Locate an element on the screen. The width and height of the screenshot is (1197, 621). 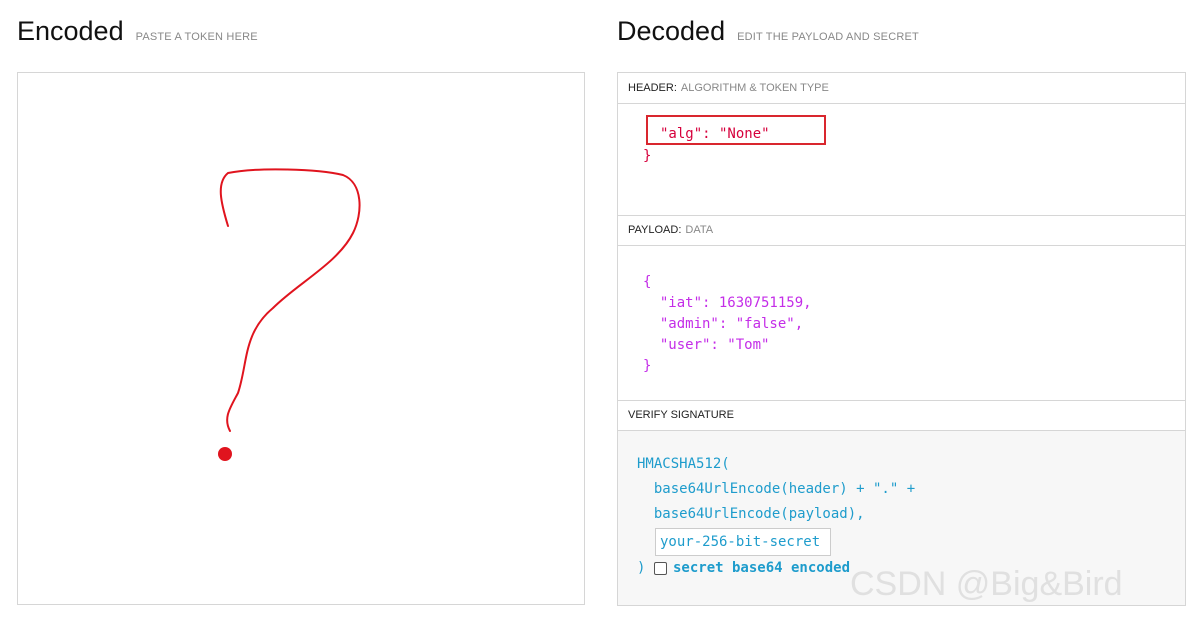
payload-line-iat: "iat": 1630751159, is located at coordinates (727, 303).